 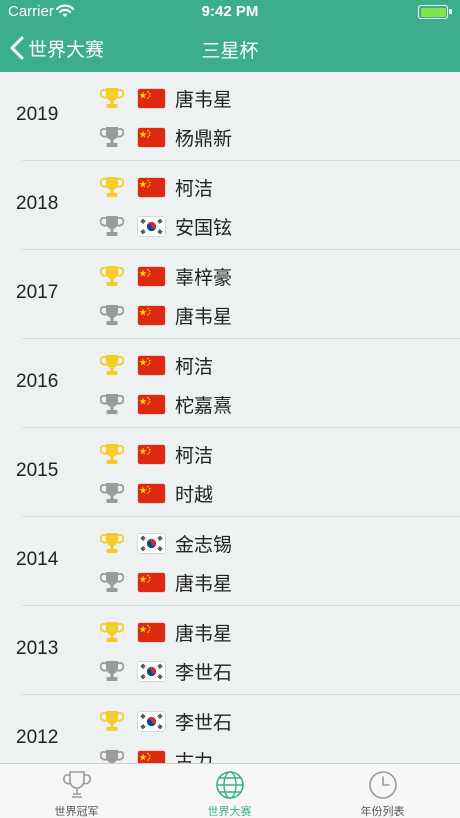 I want to click on tab-year-list-label: 年份列表, so click(x=382, y=811).